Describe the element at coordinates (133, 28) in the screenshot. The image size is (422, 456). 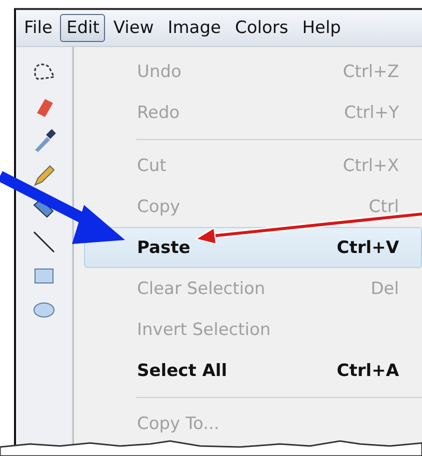
I see `menu-title: View` at that location.